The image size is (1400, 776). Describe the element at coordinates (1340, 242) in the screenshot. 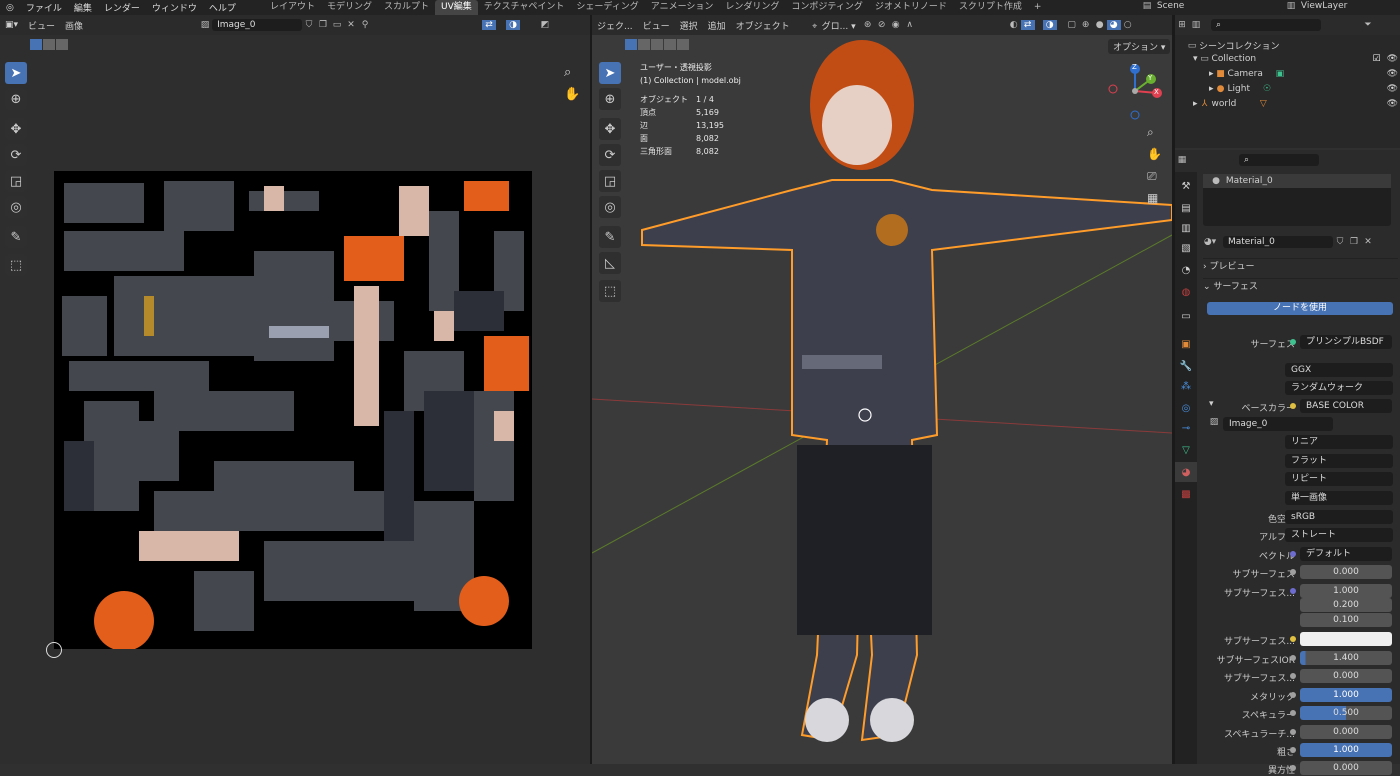

I see `fake-user-icon: ⛉` at that location.